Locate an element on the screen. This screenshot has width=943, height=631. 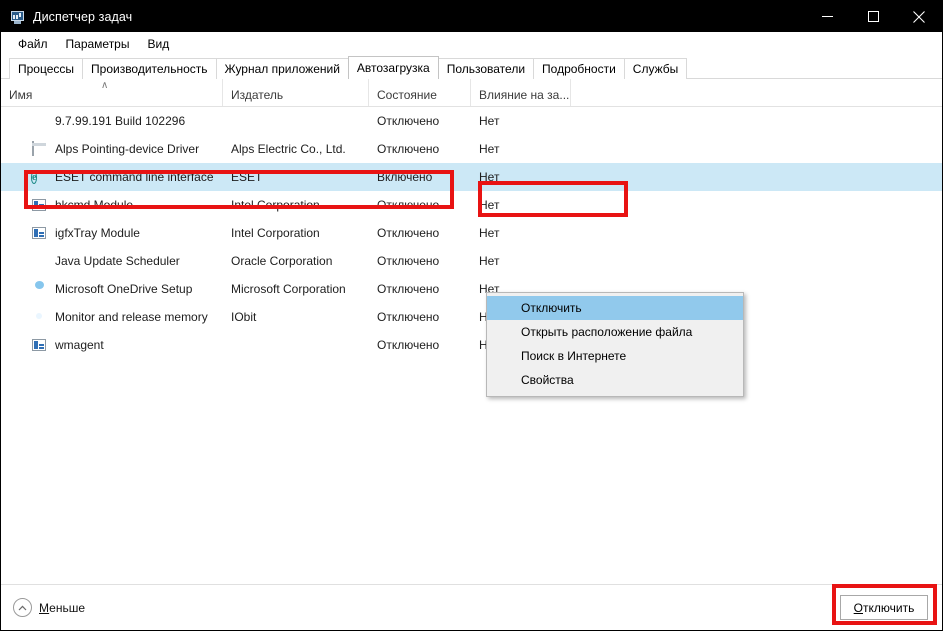
row-name-cell: Monitor and release memory is located at coordinates (112, 317).